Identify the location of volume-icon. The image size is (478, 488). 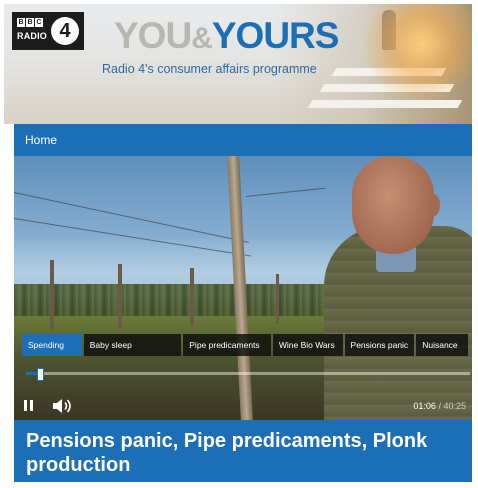
(63, 406).